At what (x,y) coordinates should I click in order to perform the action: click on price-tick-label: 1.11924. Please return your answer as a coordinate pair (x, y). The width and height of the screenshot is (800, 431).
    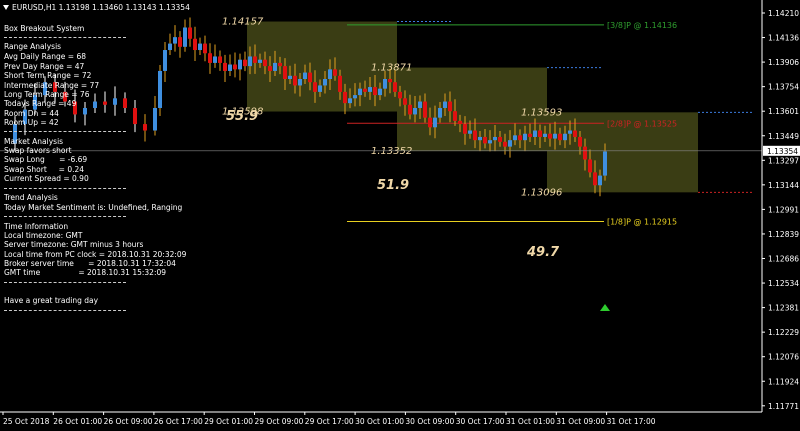
    Looking at the image, I should click on (783, 381).